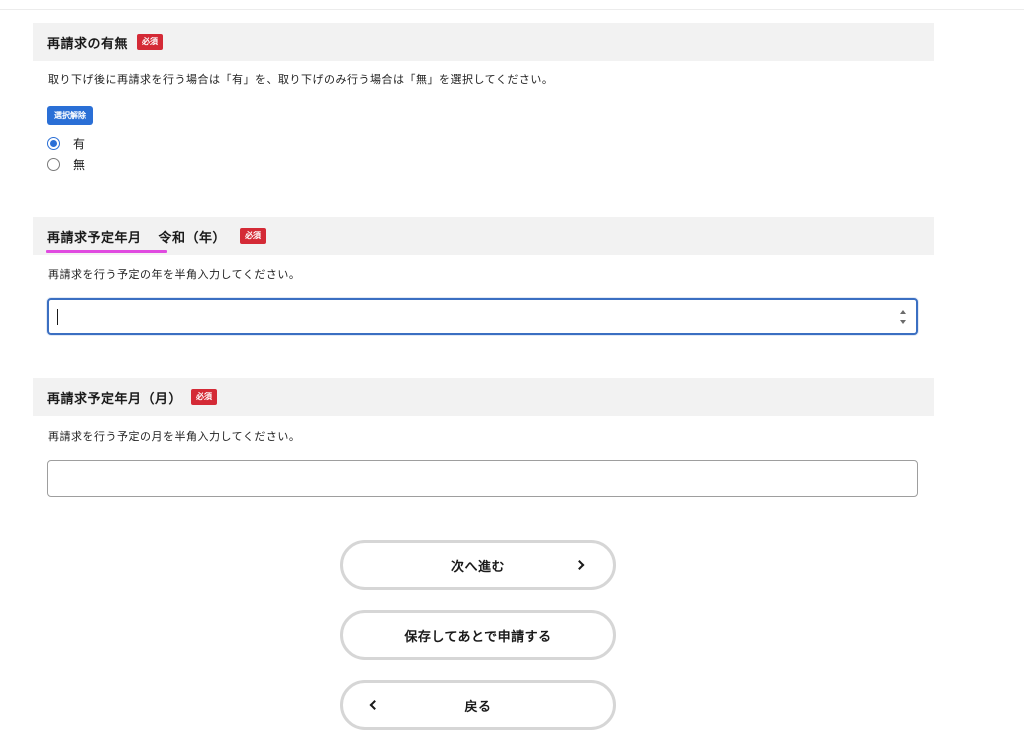 This screenshot has height=743, width=1024. I want to click on save-later-button-label: 保存してあとで申請する, so click(478, 637).